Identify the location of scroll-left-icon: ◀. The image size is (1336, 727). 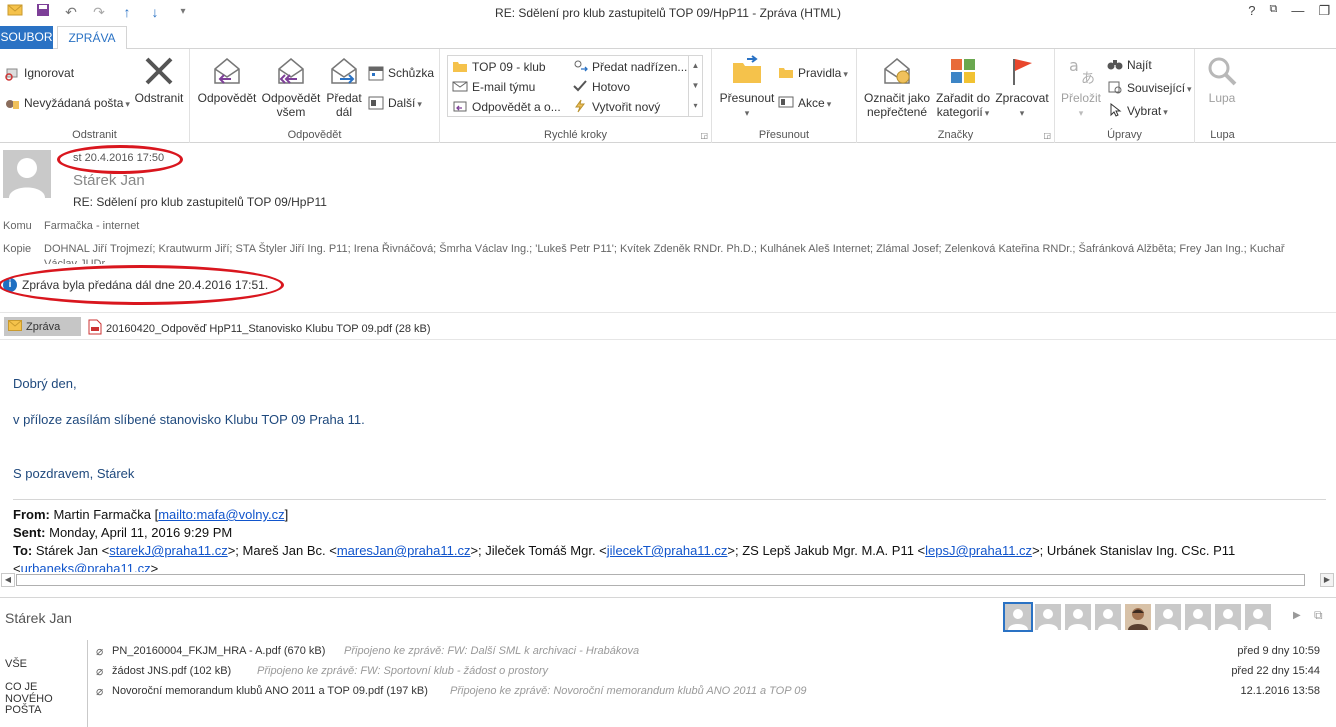
(8, 580).